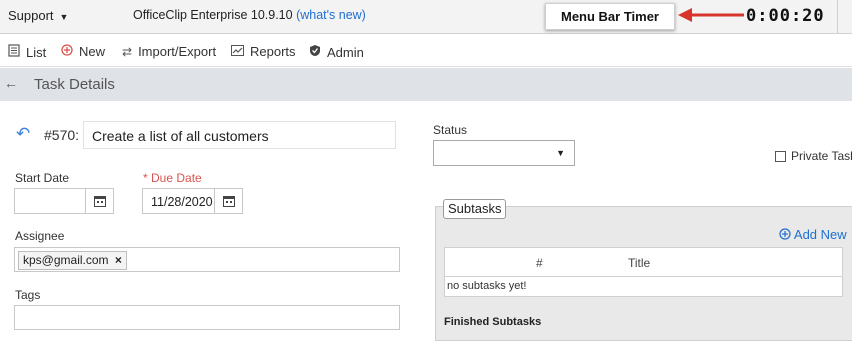 Image resolution: width=852 pixels, height=349 pixels. I want to click on due-date-label: * Due Date, so click(172, 178).